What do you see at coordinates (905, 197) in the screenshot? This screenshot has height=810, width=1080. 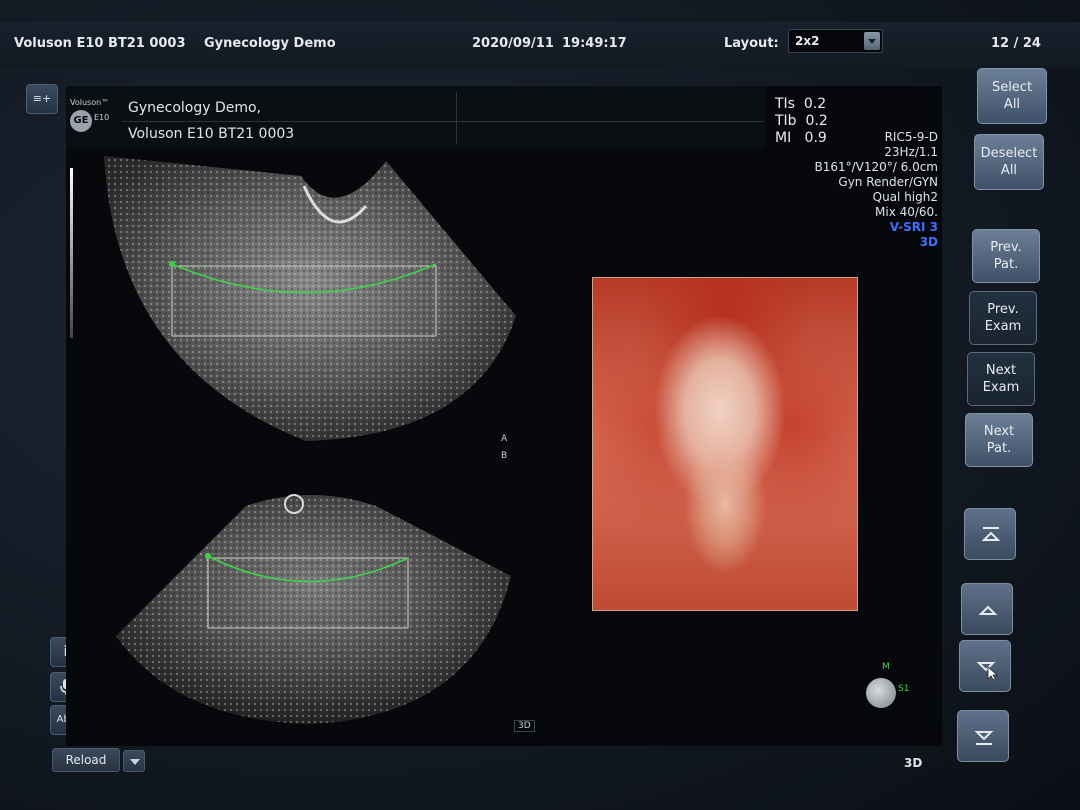 I see `quality: Qual high2` at bounding box center [905, 197].